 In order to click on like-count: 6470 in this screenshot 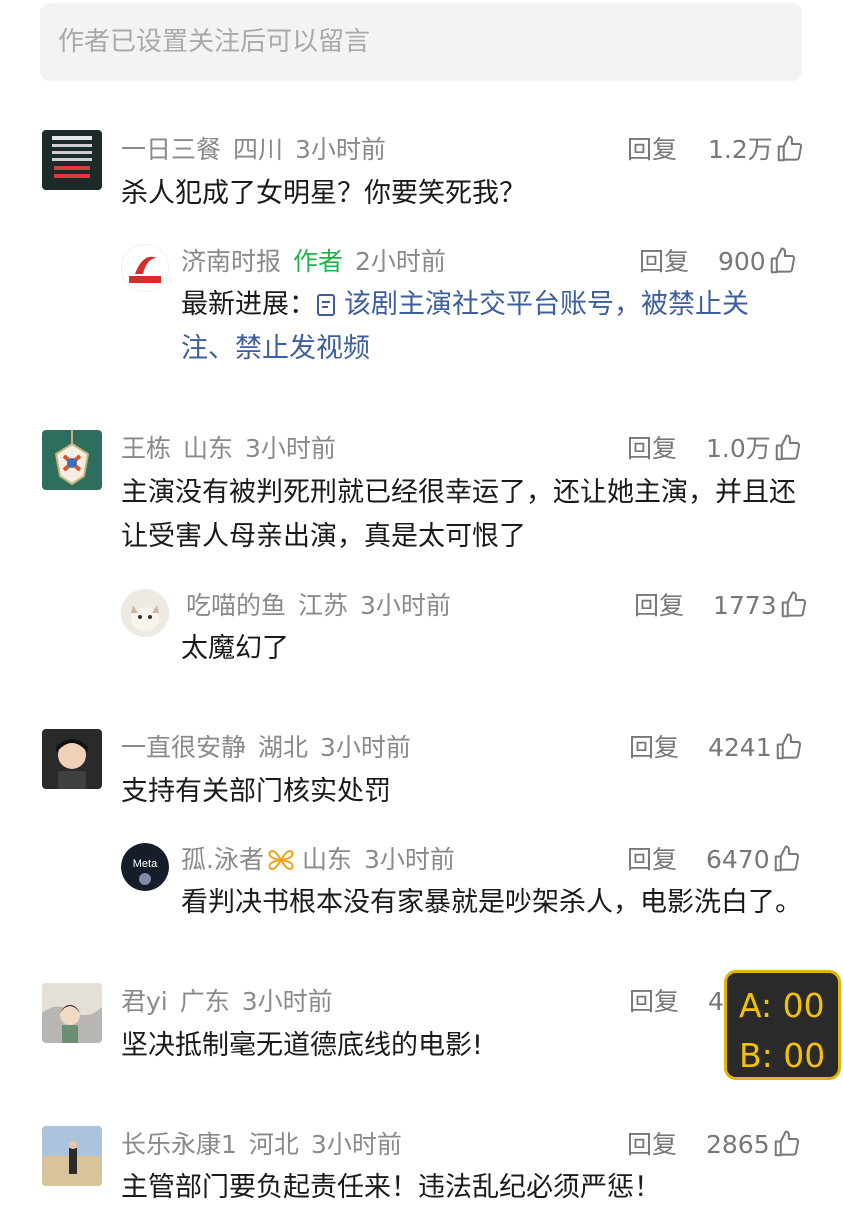, I will do `click(738, 859)`.